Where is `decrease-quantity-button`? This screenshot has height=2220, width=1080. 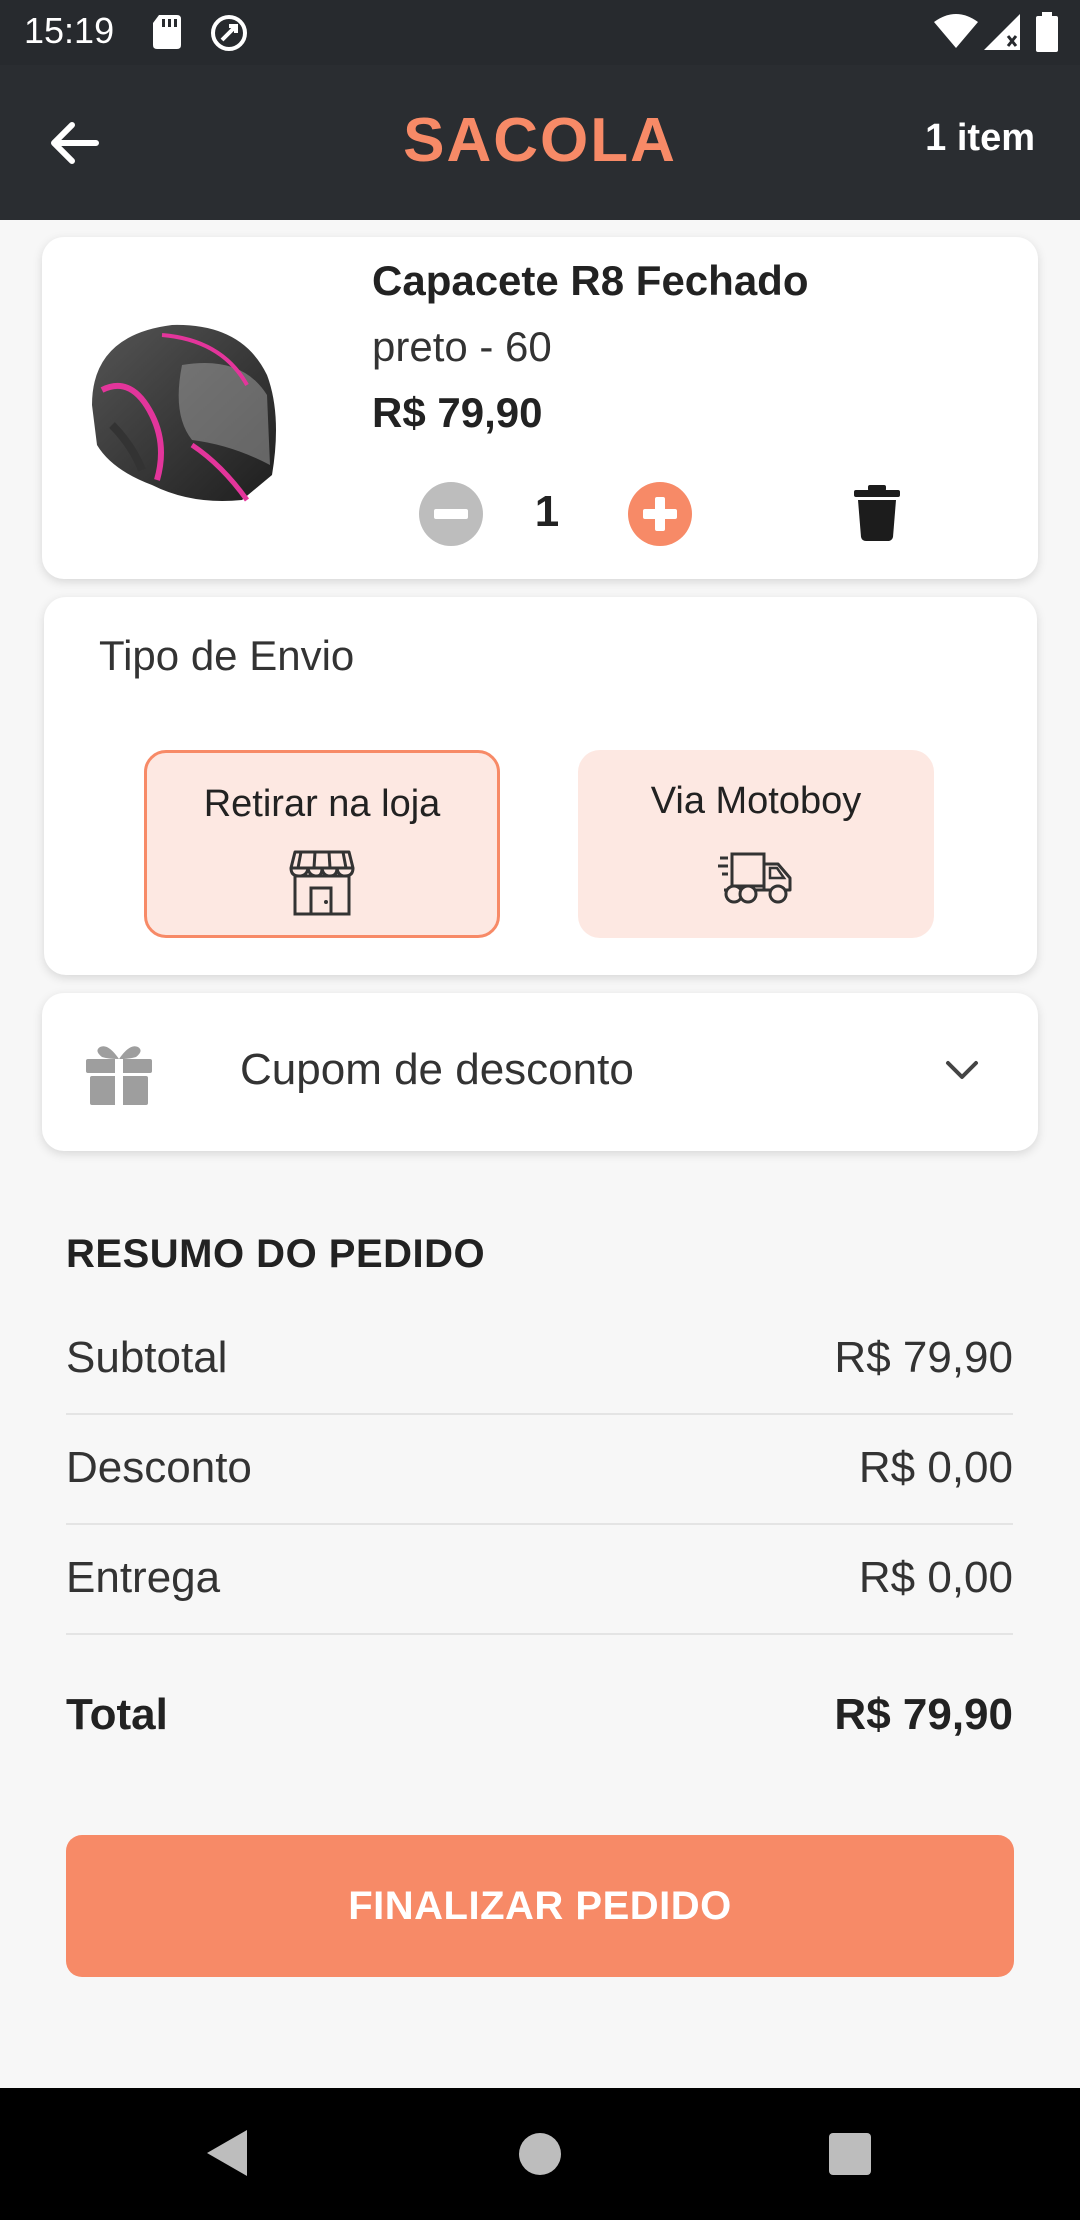
decrease-quantity-button is located at coordinates (451, 514).